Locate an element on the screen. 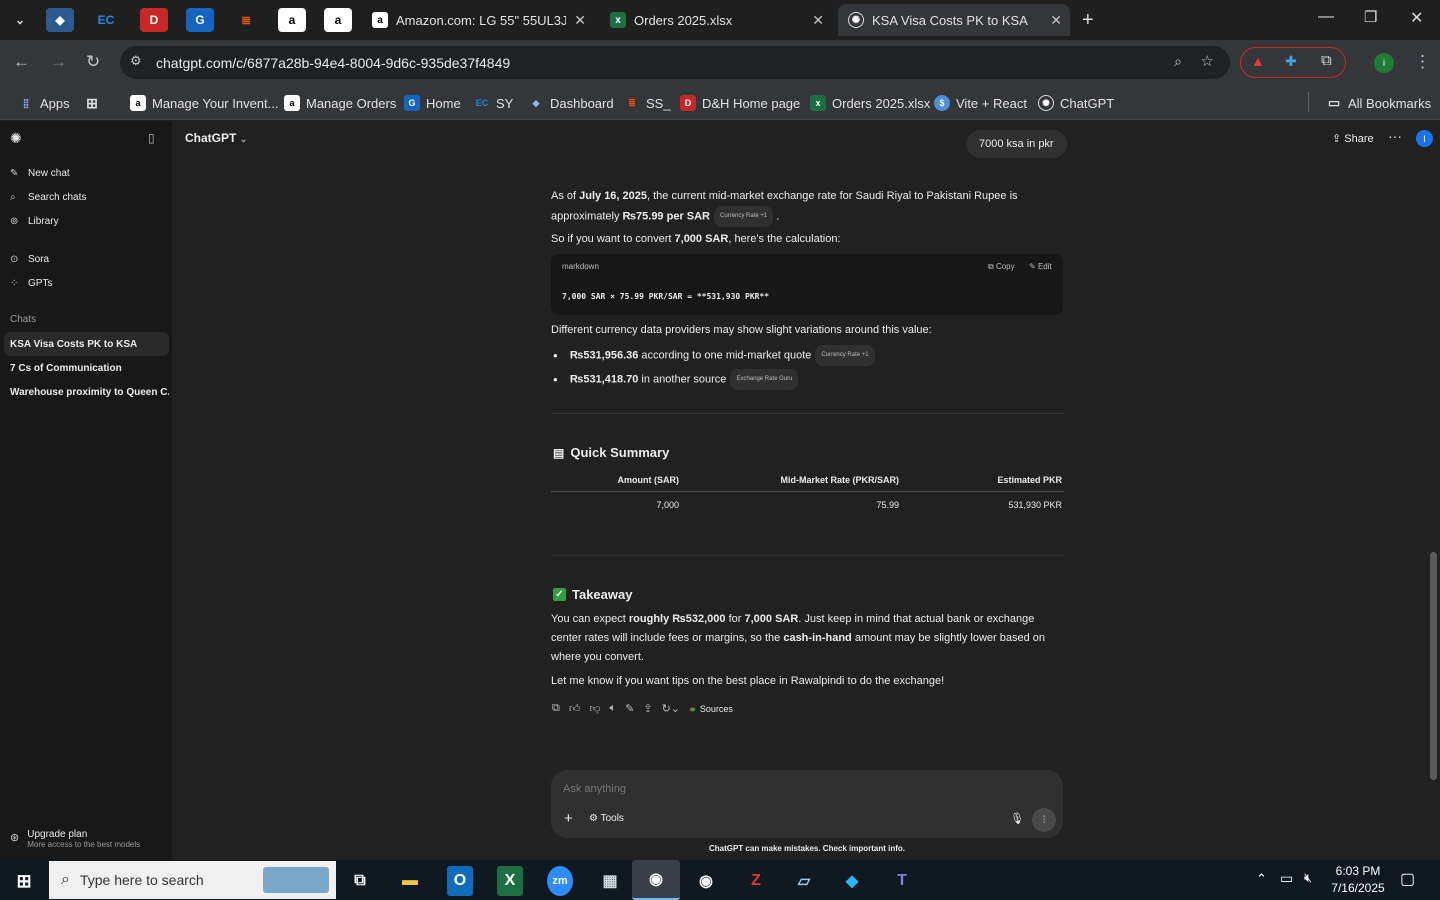 The height and width of the screenshot is (900, 1440). forward-icon: → is located at coordinates (58, 62).